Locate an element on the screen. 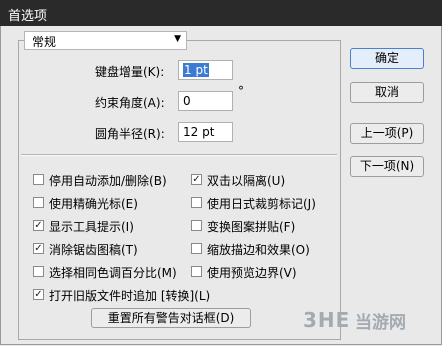  checkbox-label: 缩放描边和效果(O) is located at coordinates (258, 250).